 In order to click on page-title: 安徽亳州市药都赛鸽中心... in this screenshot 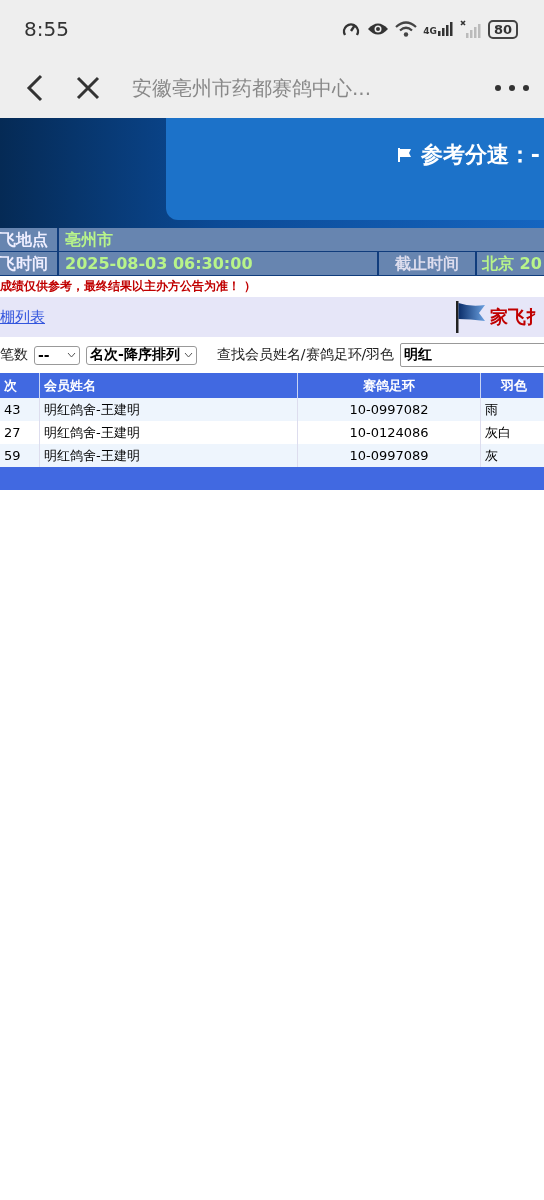, I will do `click(252, 88)`.